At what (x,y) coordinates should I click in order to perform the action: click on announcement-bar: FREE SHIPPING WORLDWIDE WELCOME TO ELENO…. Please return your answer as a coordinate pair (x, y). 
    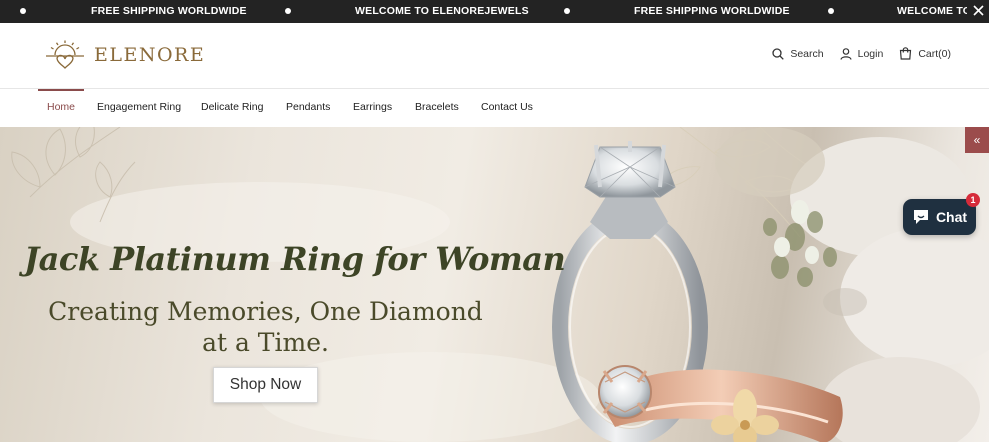
    Looking at the image, I should click on (494, 11).